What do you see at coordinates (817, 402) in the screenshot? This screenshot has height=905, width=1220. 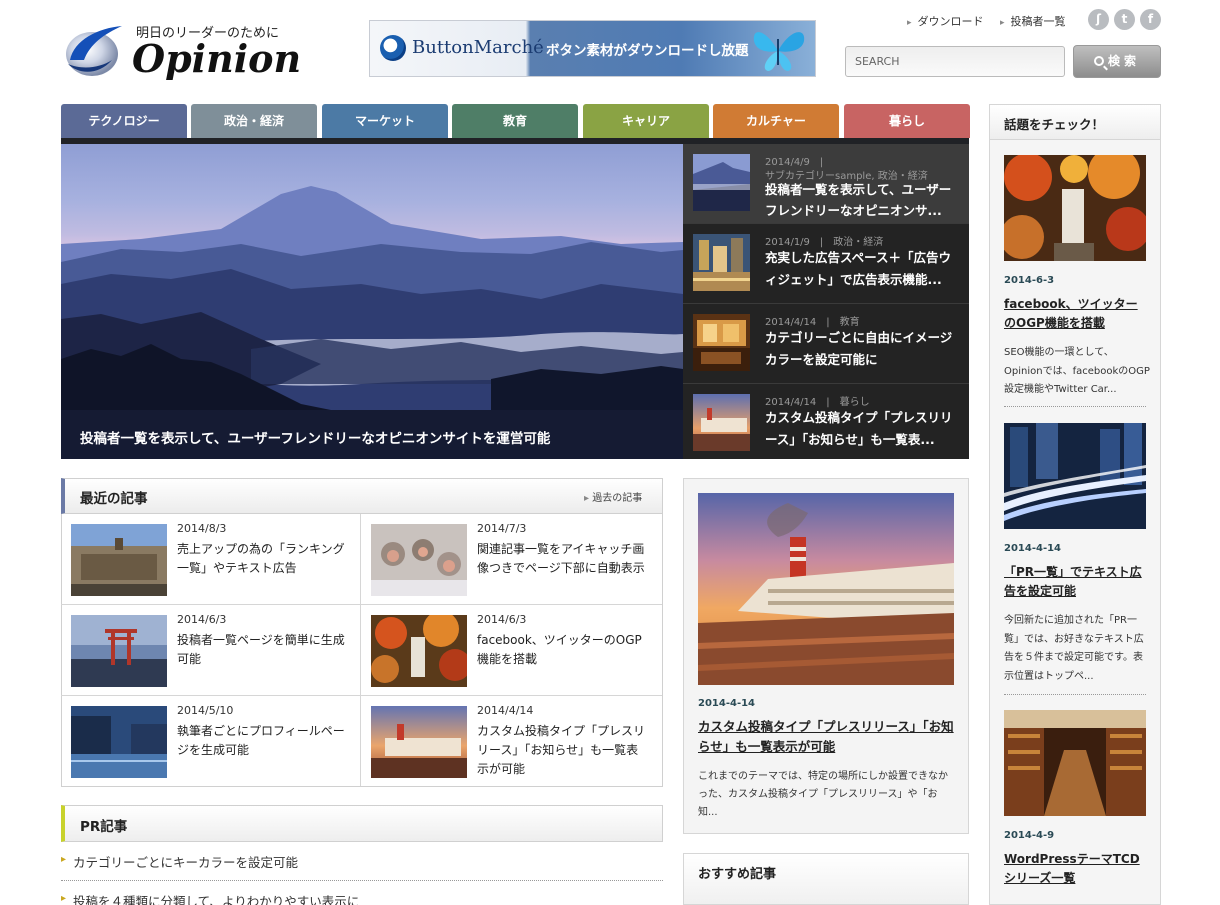 I see `hero-item-meta: 2014/4/14 | 暮らし` at bounding box center [817, 402].